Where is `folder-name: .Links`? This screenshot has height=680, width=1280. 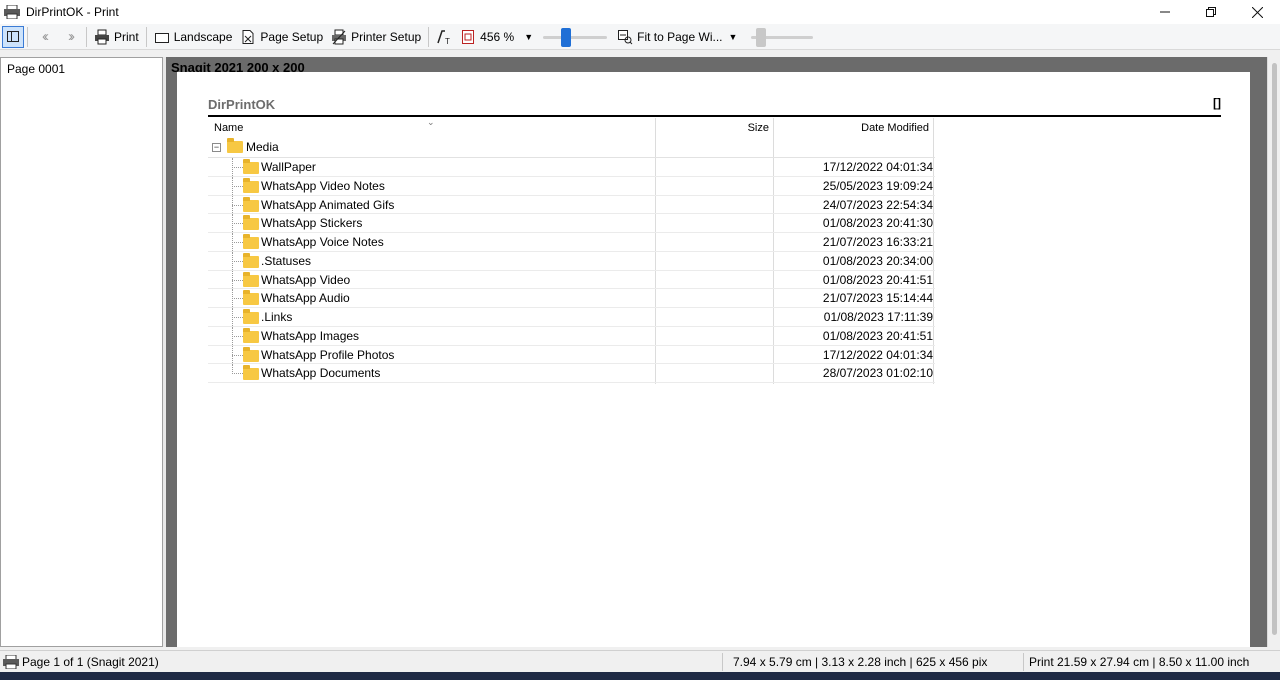 folder-name: .Links is located at coordinates (277, 317).